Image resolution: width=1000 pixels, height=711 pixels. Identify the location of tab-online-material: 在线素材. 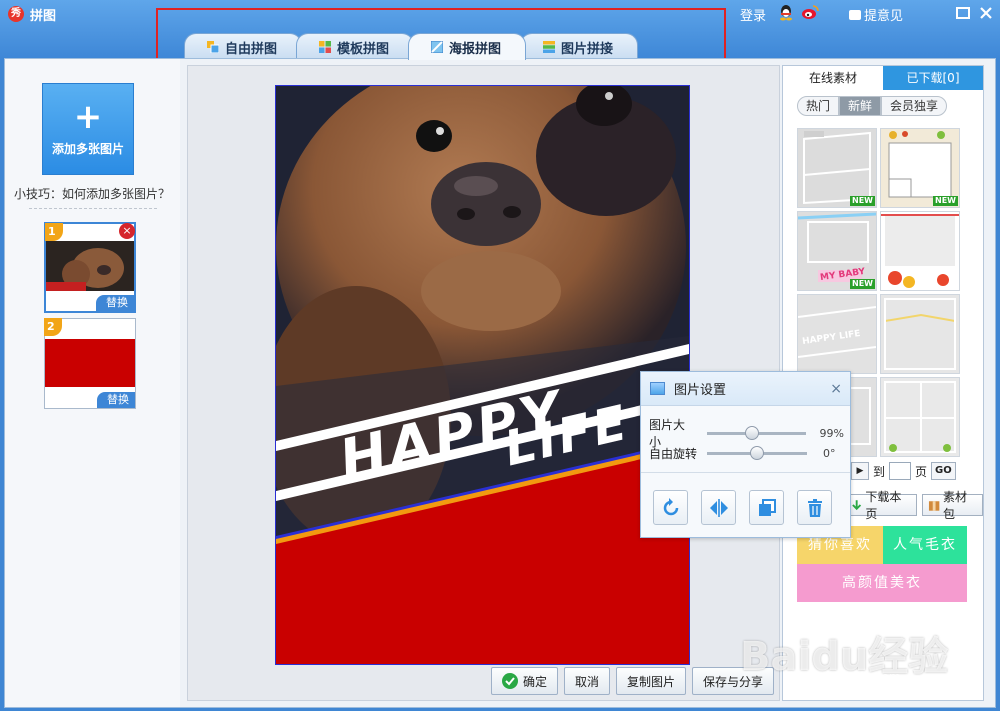
(833, 78).